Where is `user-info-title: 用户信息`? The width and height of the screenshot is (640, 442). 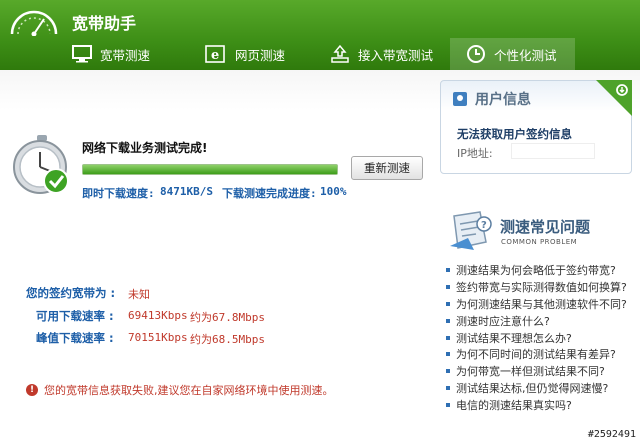
user-info-title: 用户信息 is located at coordinates (503, 100).